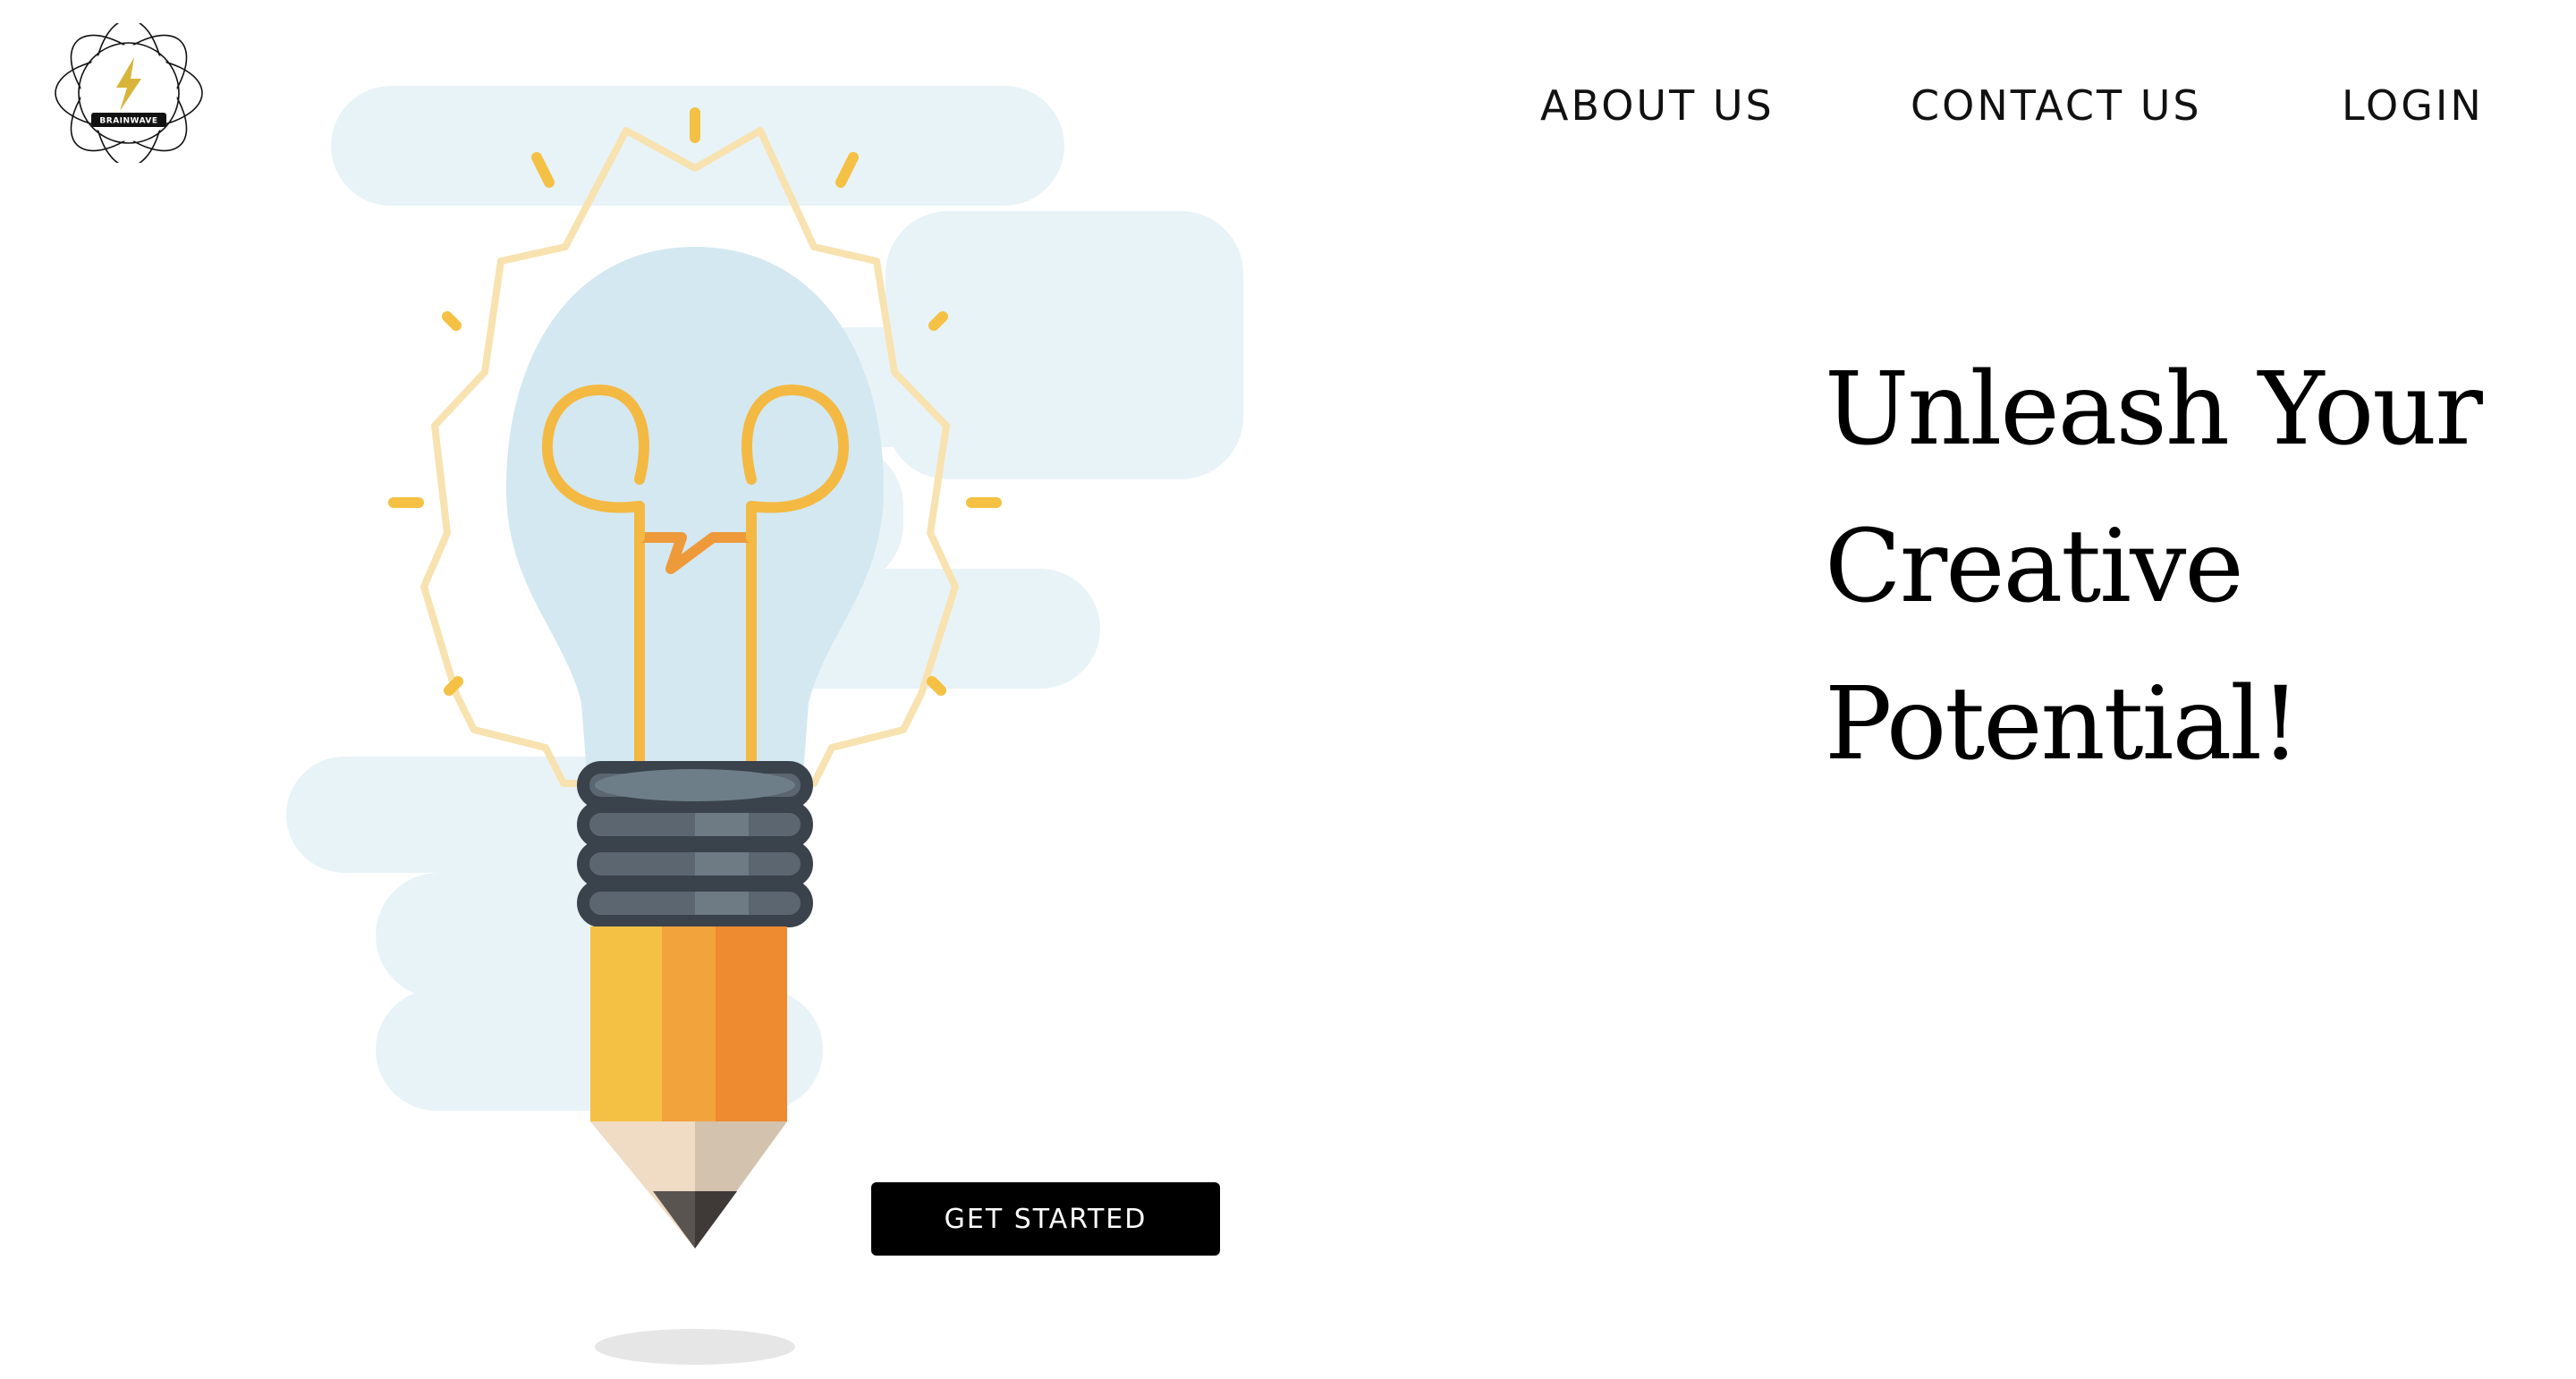 The image size is (2576, 1379). Describe the element at coordinates (692, 1145) in the screenshot. I see `pencil` at that location.